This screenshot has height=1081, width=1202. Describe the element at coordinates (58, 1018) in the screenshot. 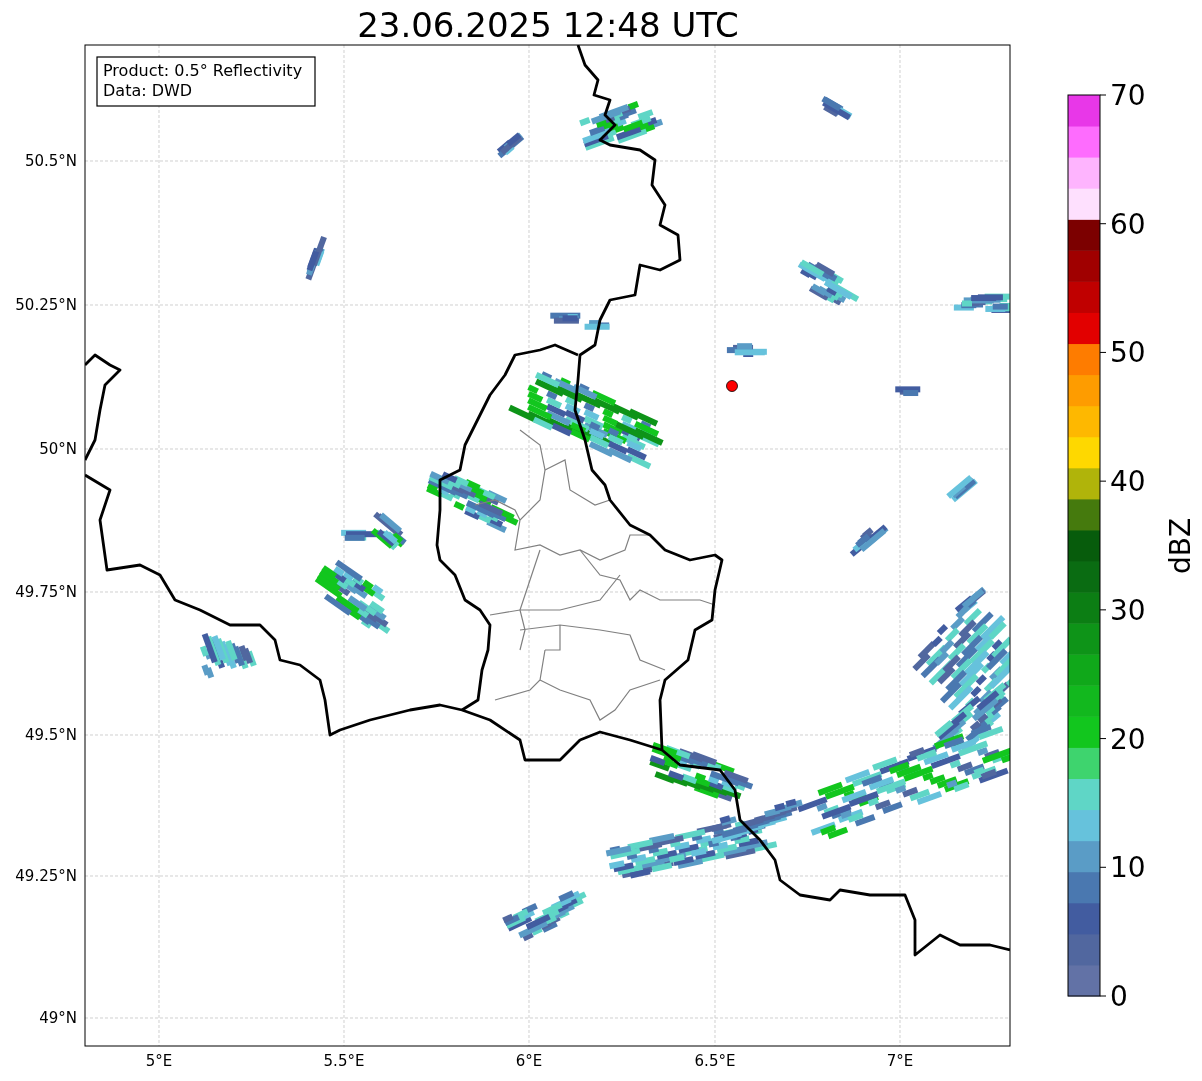

I see `latitude-label: 49°N` at that location.